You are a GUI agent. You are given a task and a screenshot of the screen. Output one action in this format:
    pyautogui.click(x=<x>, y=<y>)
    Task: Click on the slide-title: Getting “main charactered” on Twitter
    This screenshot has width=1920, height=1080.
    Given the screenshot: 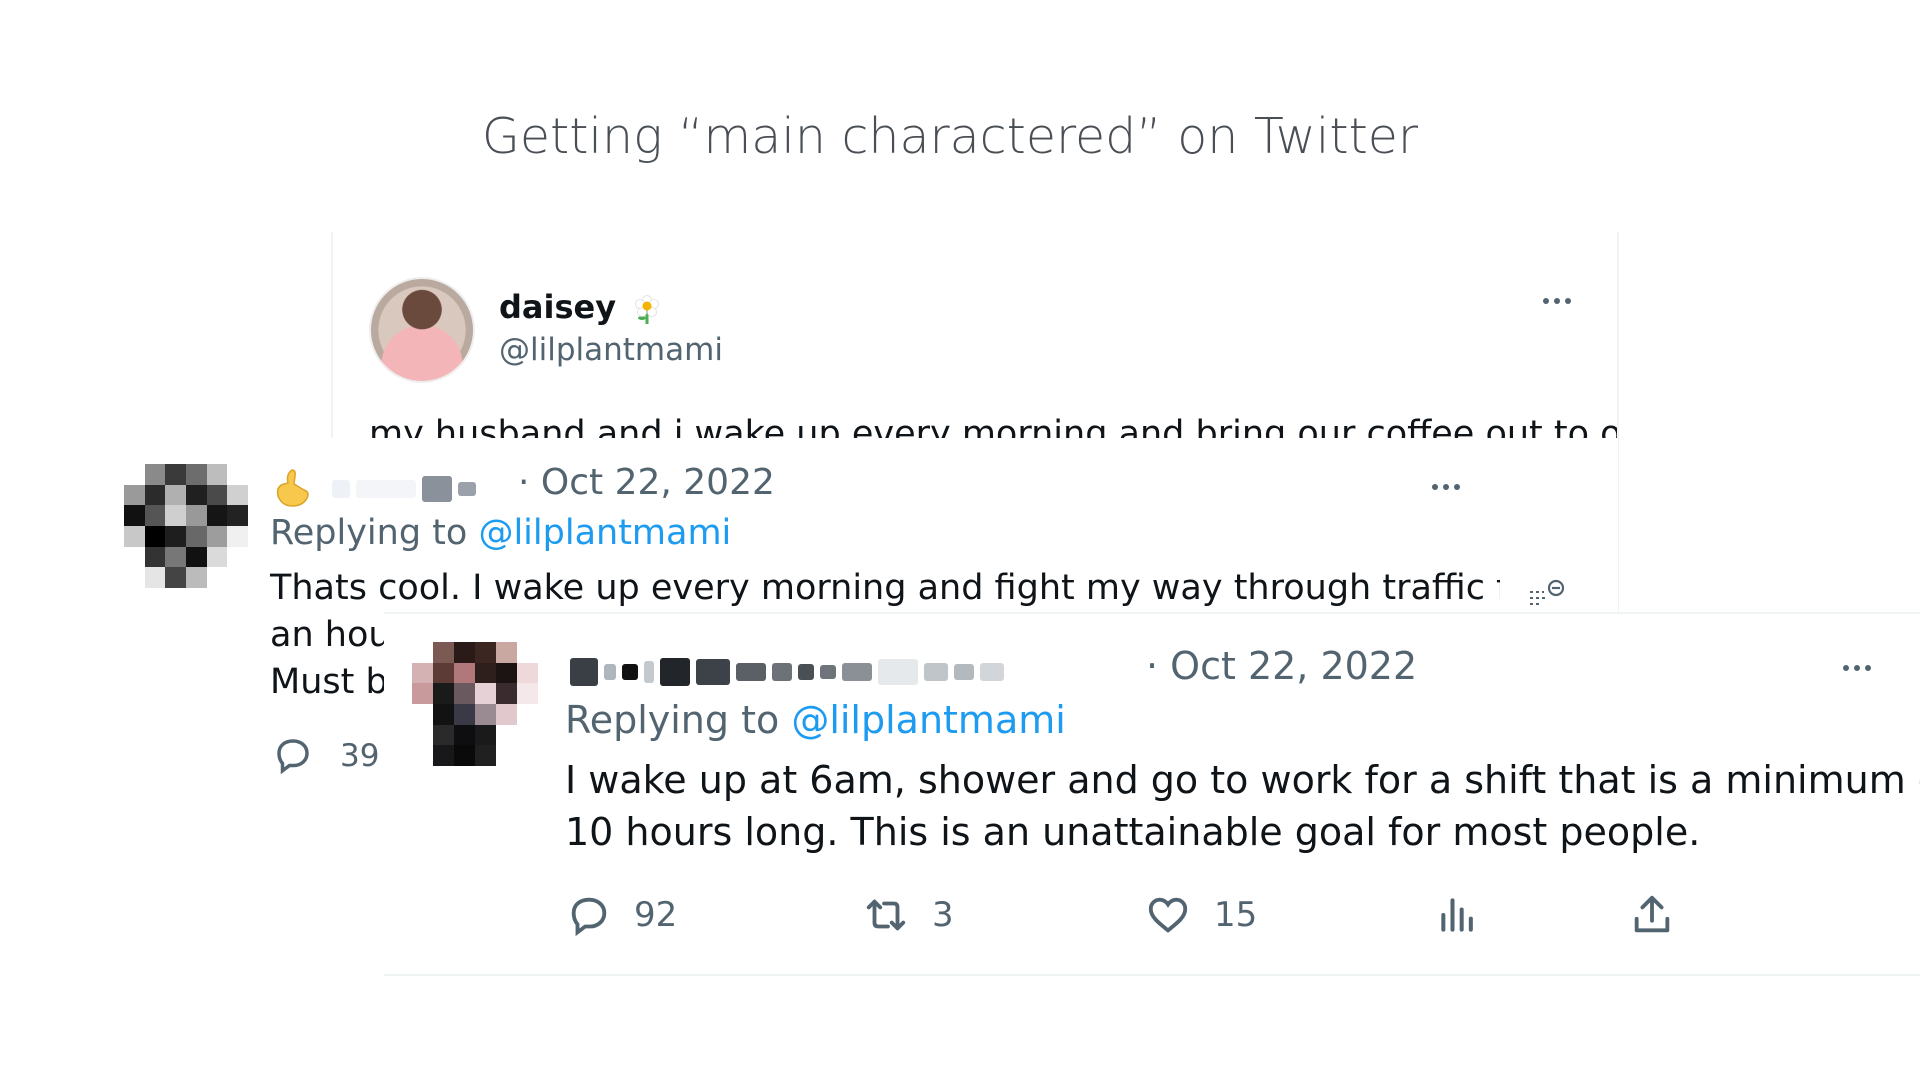 What is the action you would take?
    pyautogui.click(x=950, y=136)
    